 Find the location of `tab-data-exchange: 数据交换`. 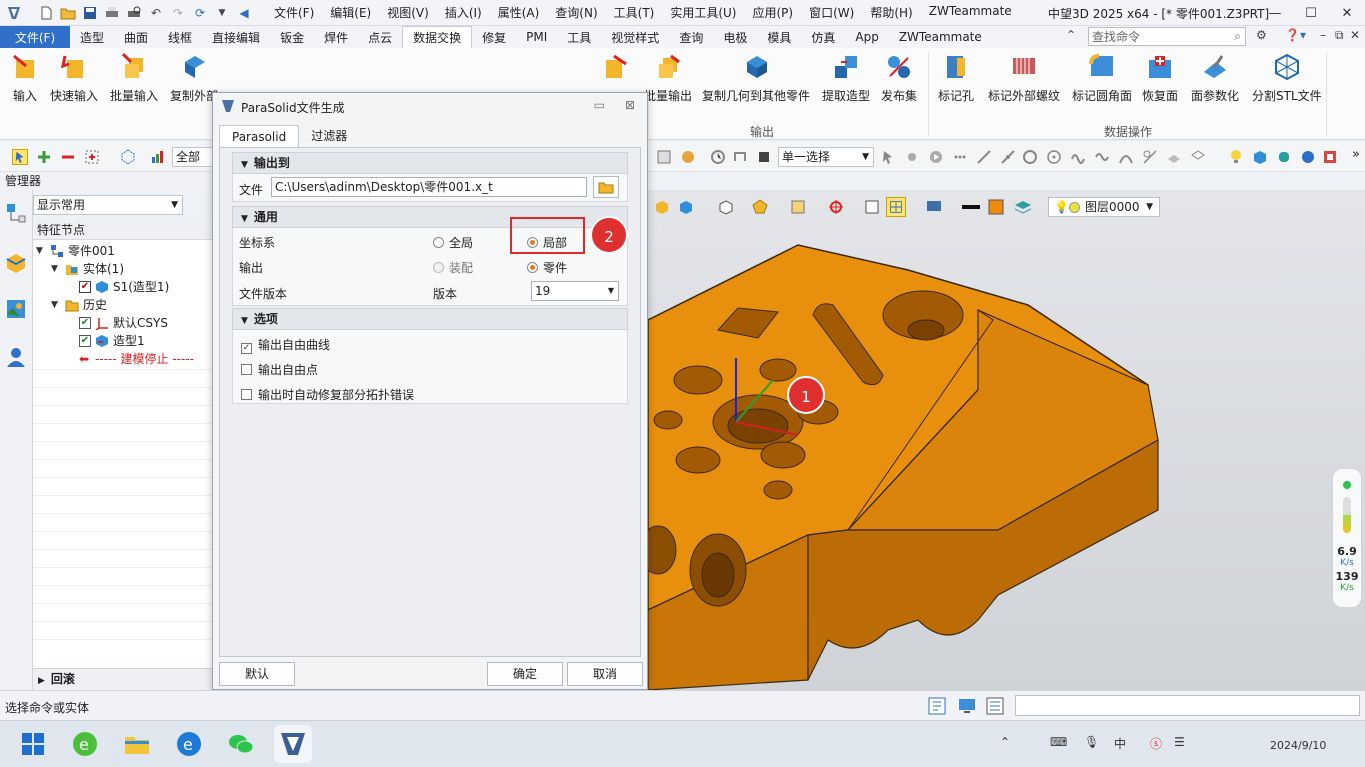

tab-data-exchange: 数据交换 is located at coordinates (437, 37).